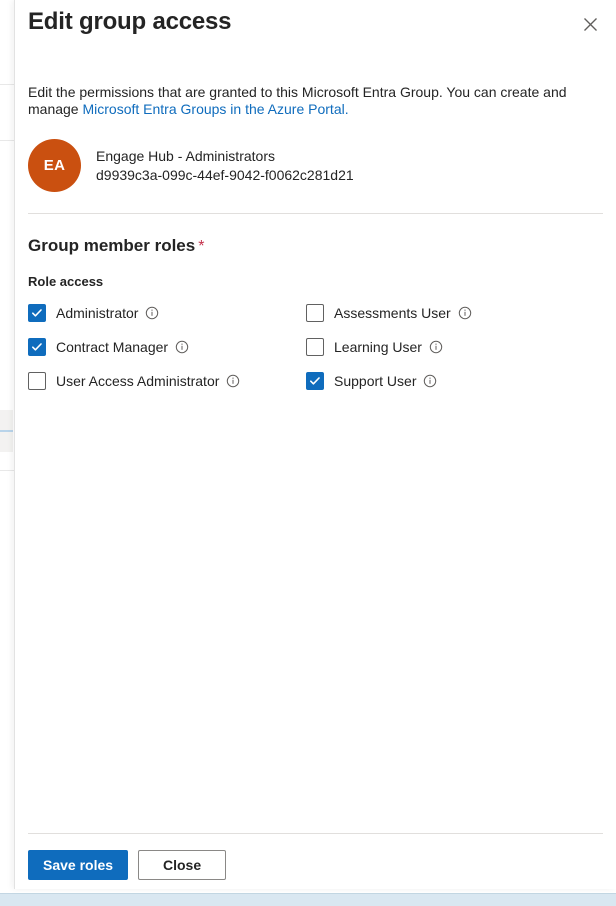  What do you see at coordinates (201, 246) in the screenshot?
I see `required-indicator: *` at bounding box center [201, 246].